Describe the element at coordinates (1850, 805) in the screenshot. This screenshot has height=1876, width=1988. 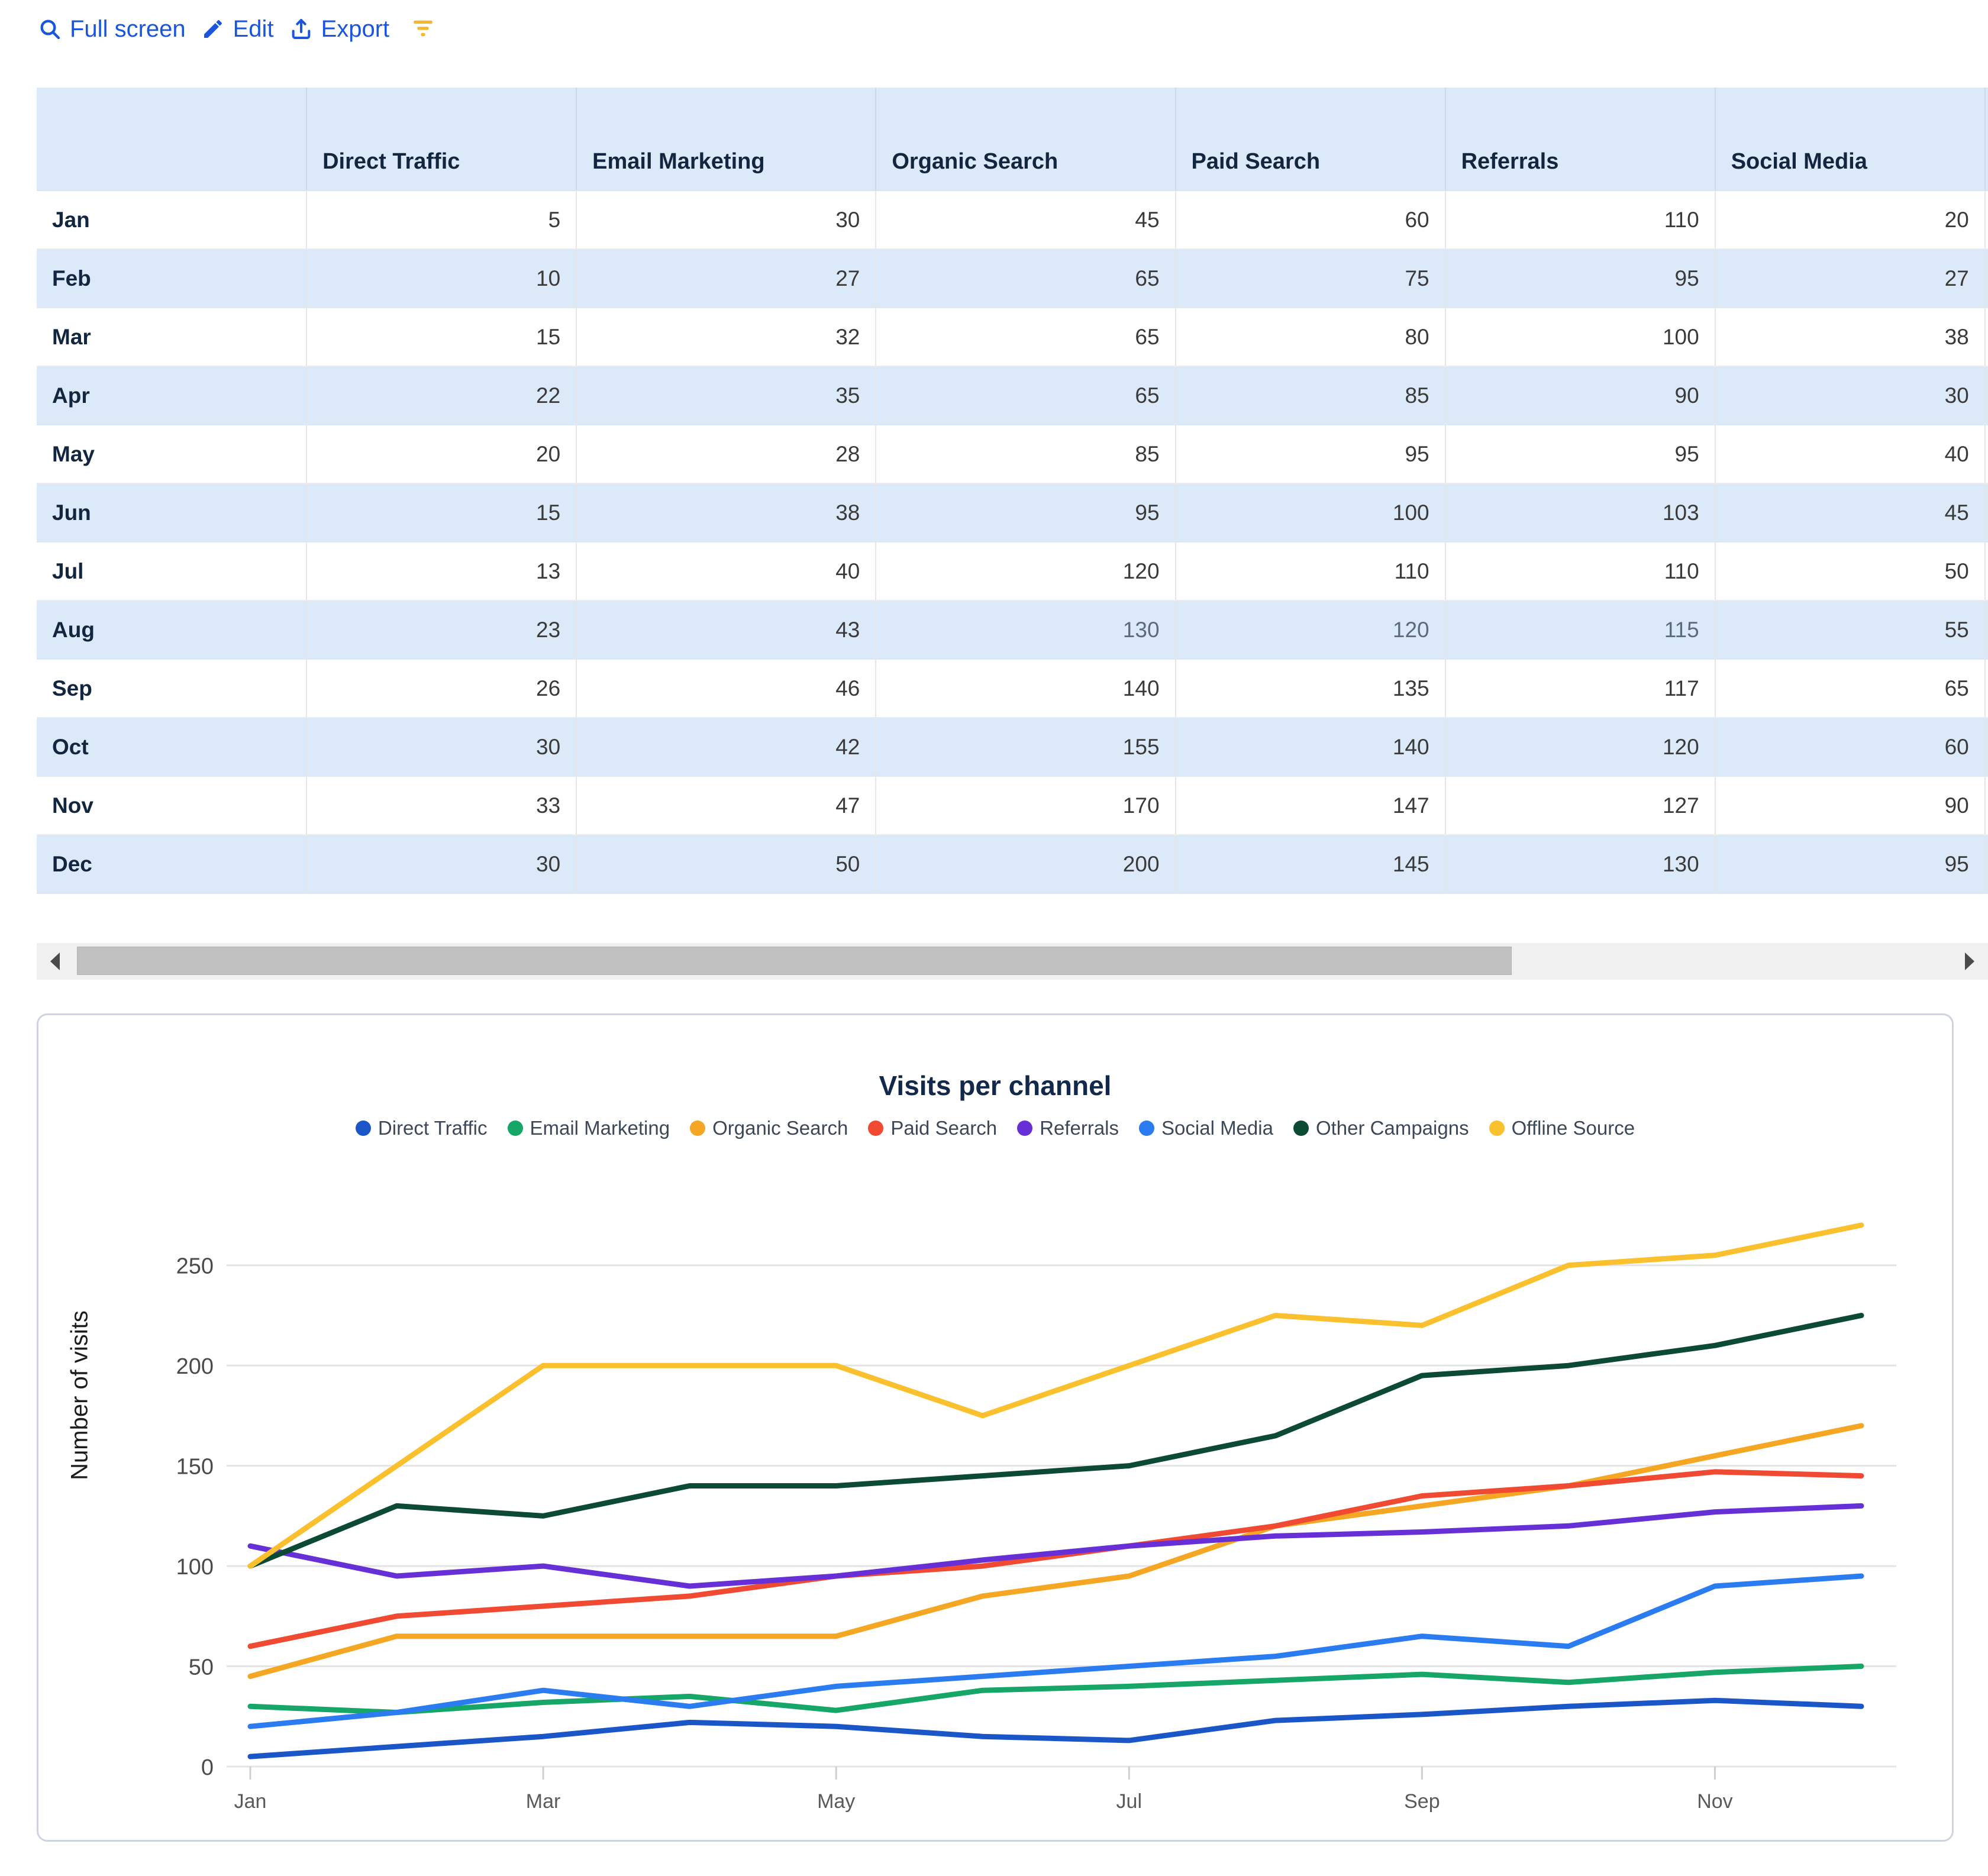
I see `cell-social-media: 90` at that location.